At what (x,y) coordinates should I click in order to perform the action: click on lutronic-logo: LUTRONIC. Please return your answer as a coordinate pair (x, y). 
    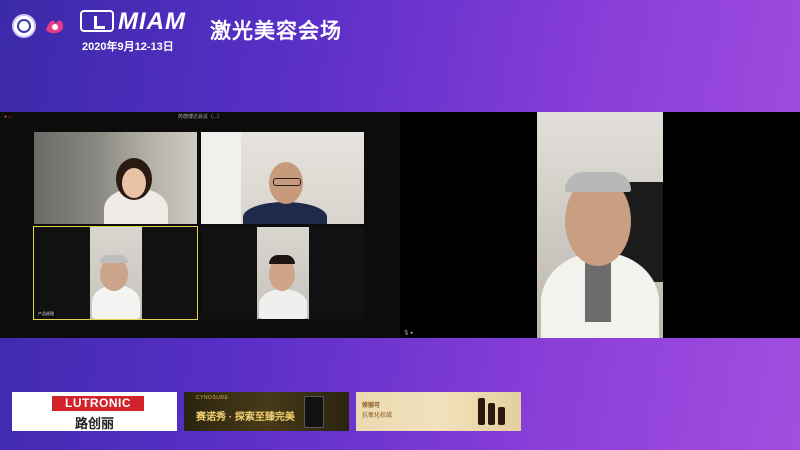
    Looking at the image, I should click on (98, 403).